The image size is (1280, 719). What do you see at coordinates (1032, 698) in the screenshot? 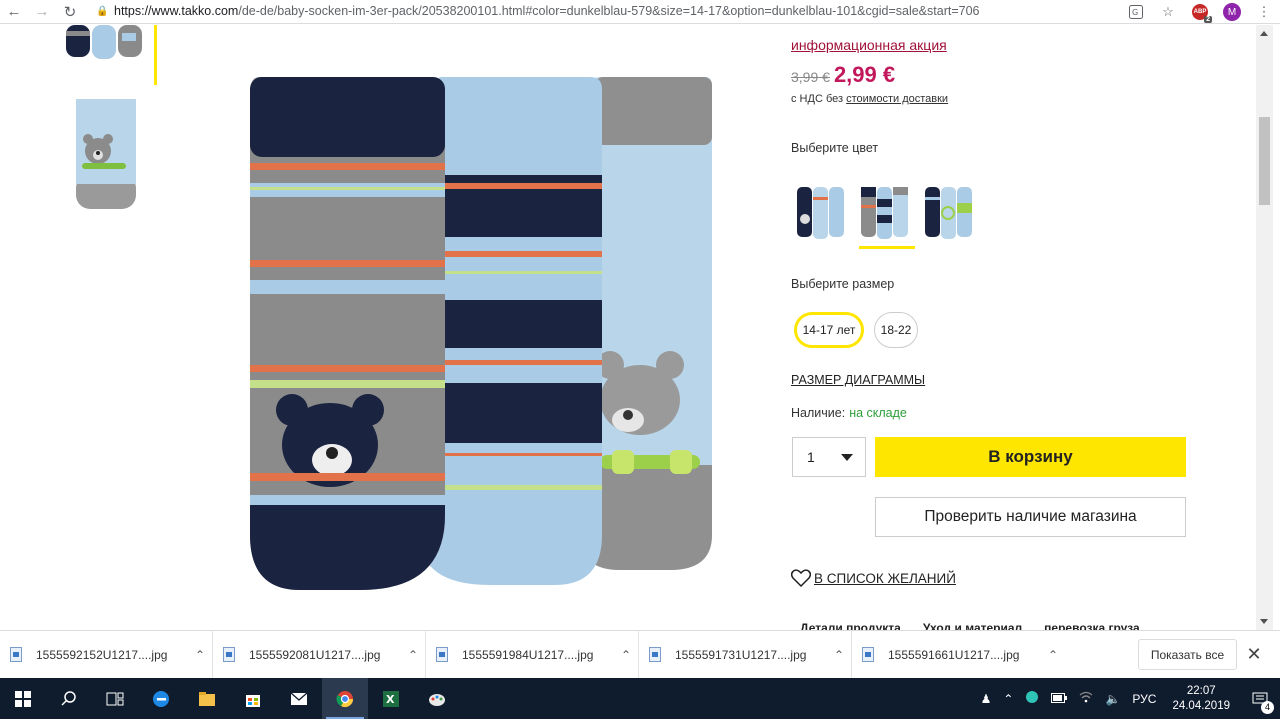
I see `tray-app-icon` at bounding box center [1032, 698].